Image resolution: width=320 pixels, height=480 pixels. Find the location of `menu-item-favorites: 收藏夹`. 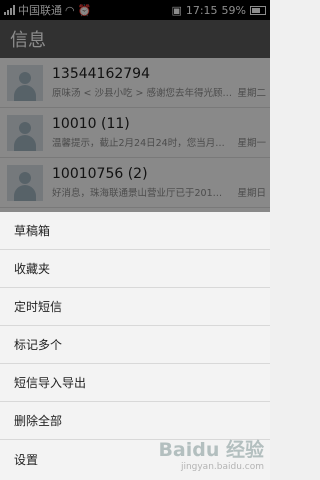

menu-item-favorites: 收藏夹 is located at coordinates (135, 269).